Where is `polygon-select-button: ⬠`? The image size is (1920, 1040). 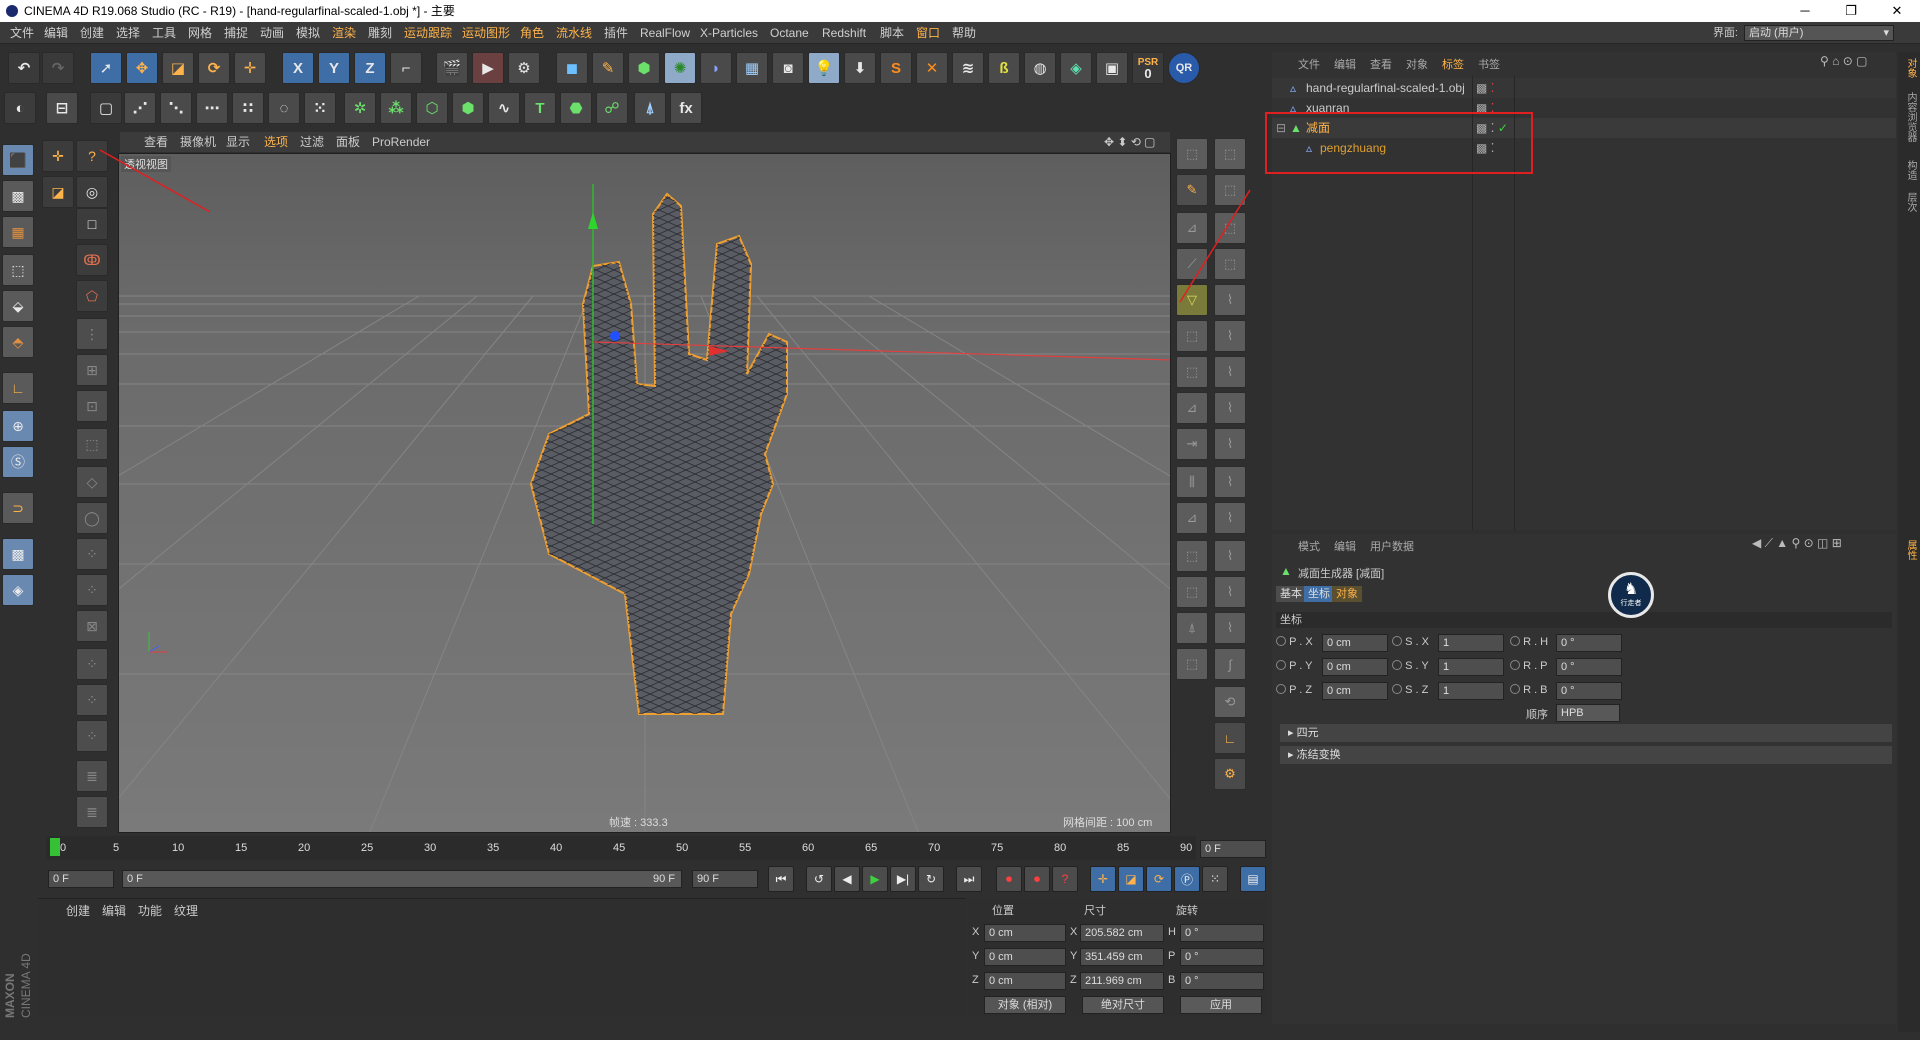 polygon-select-button: ⬠ is located at coordinates (92, 296).